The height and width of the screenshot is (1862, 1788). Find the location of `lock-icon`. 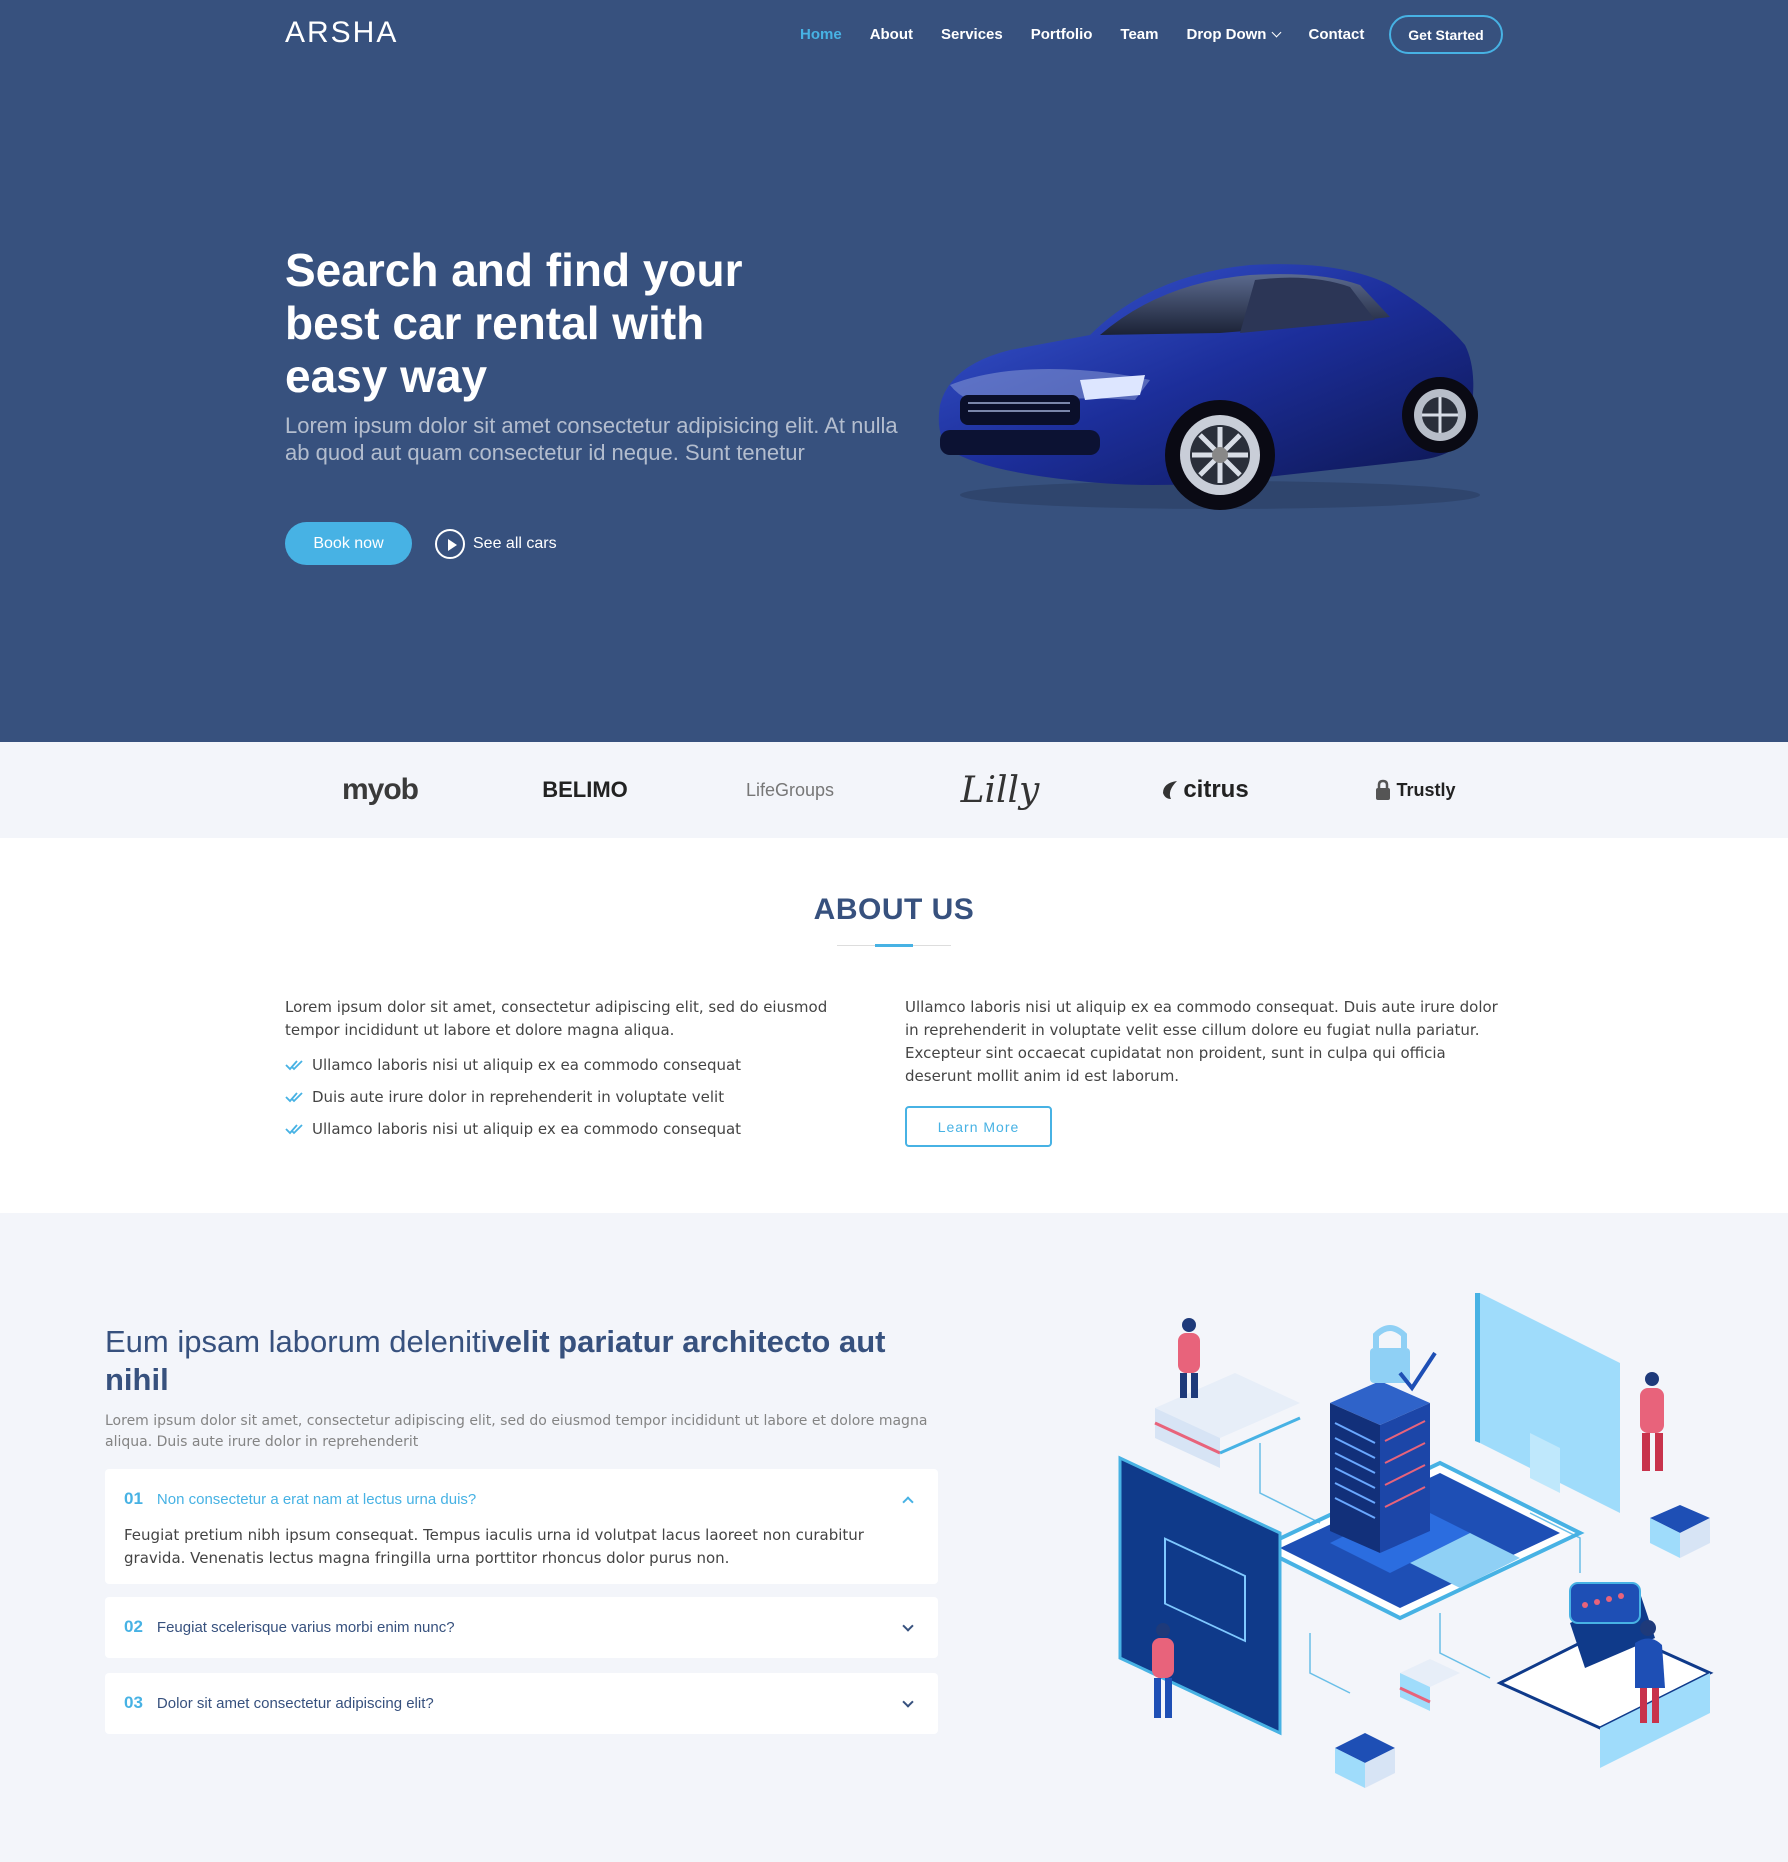

lock-icon is located at coordinates (1383, 789).